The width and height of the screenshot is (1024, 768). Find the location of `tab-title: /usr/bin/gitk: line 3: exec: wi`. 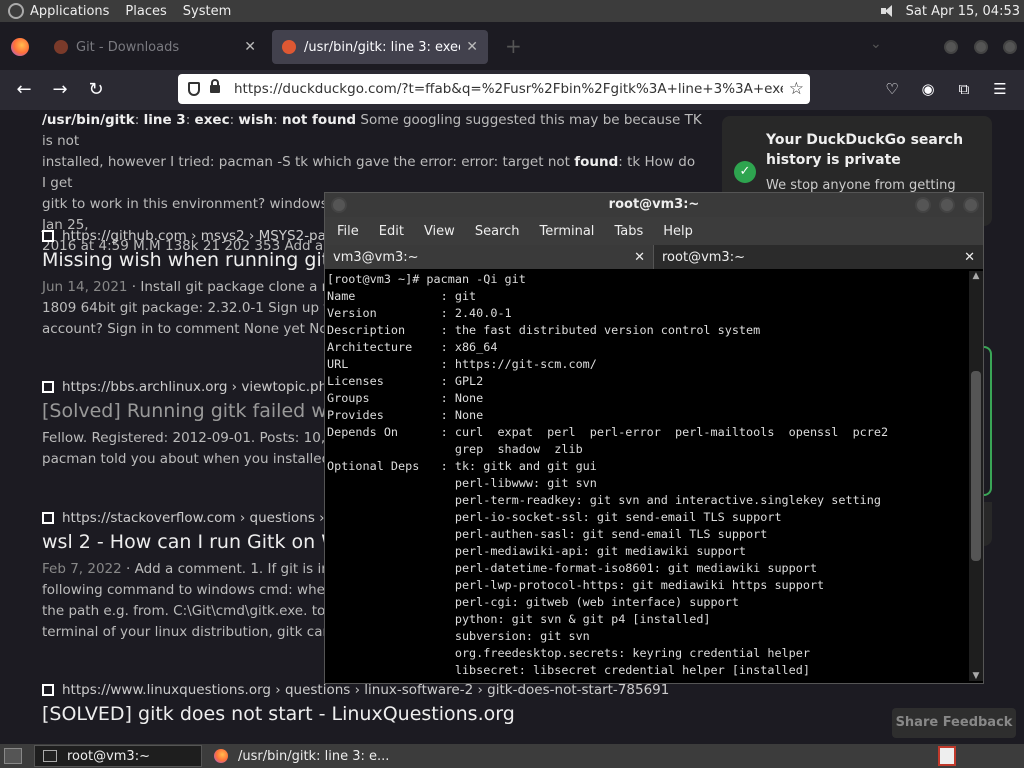

tab-title: /usr/bin/gitk: line 3: exec: wi is located at coordinates (382, 47).